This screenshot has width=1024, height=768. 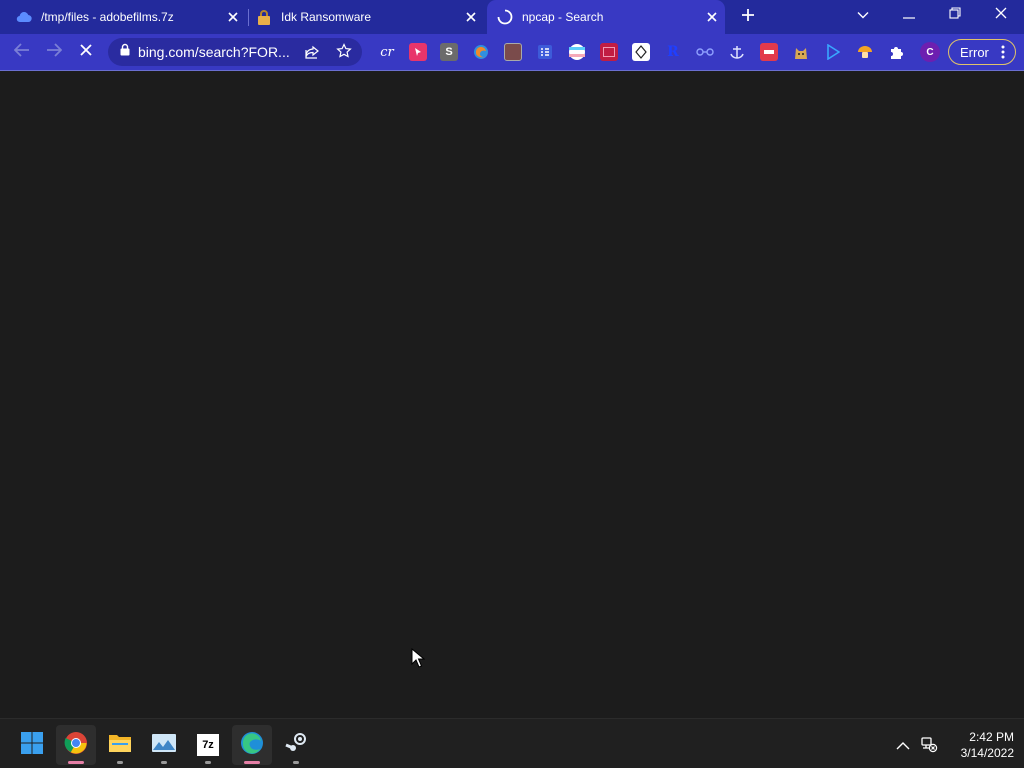 I want to click on tab-search-button, so click(x=863, y=15).